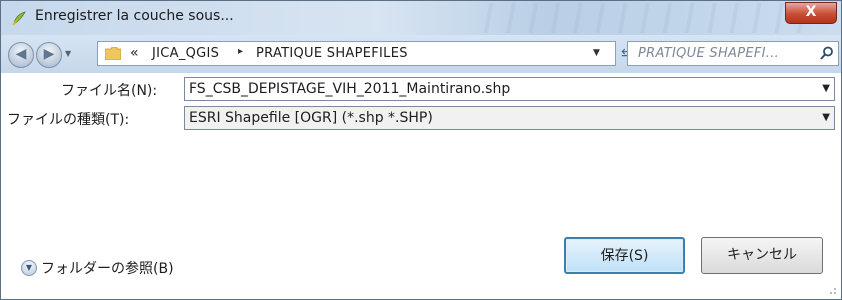 This screenshot has width=842, height=300. Describe the element at coordinates (68, 120) in the screenshot. I see `filetype-label: ファイルの種類(T):` at that location.